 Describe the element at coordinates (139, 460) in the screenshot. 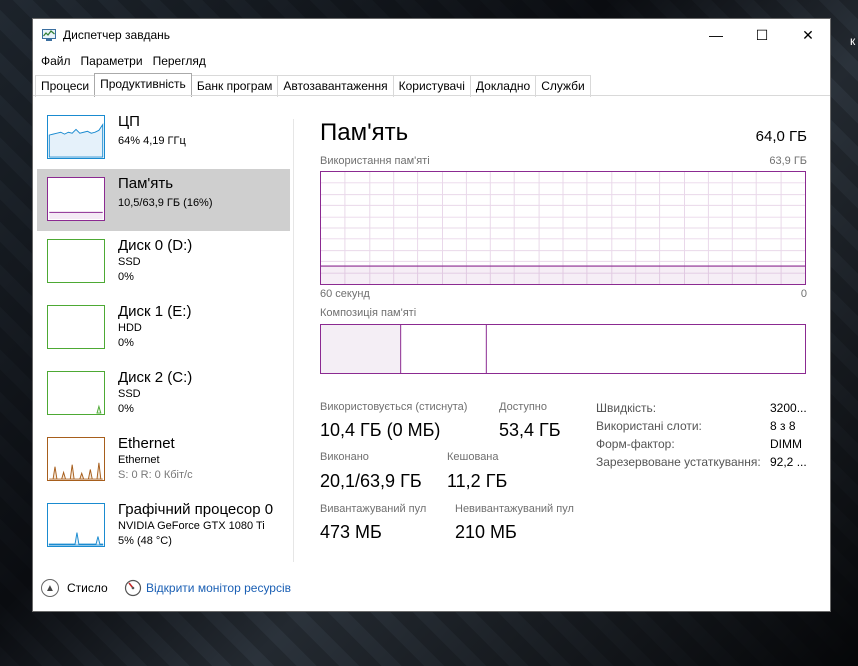

I see `sidebar-item-type: Ethernet` at that location.